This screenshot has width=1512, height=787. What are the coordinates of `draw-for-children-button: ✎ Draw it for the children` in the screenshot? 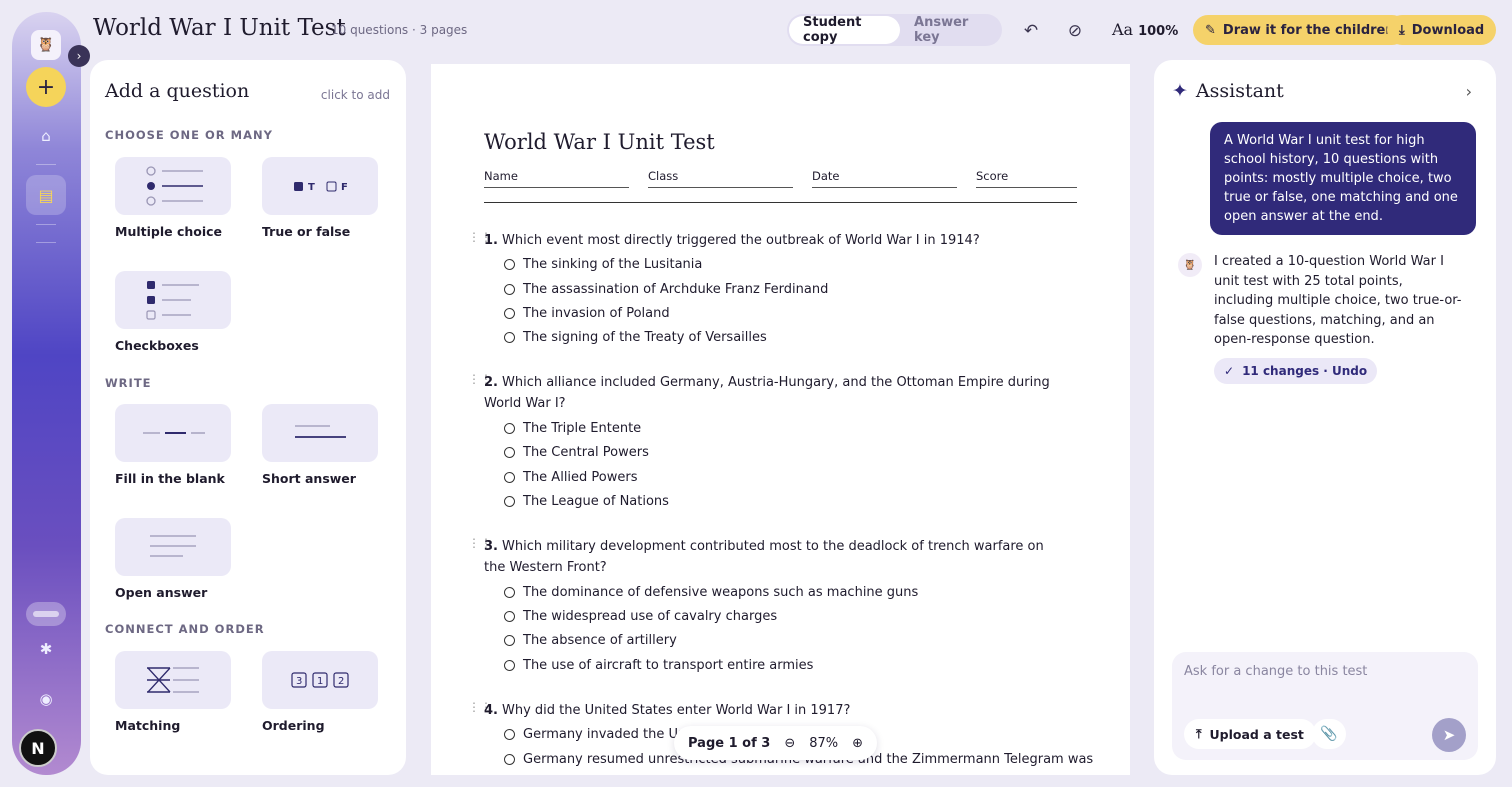 It's located at (1300, 30).